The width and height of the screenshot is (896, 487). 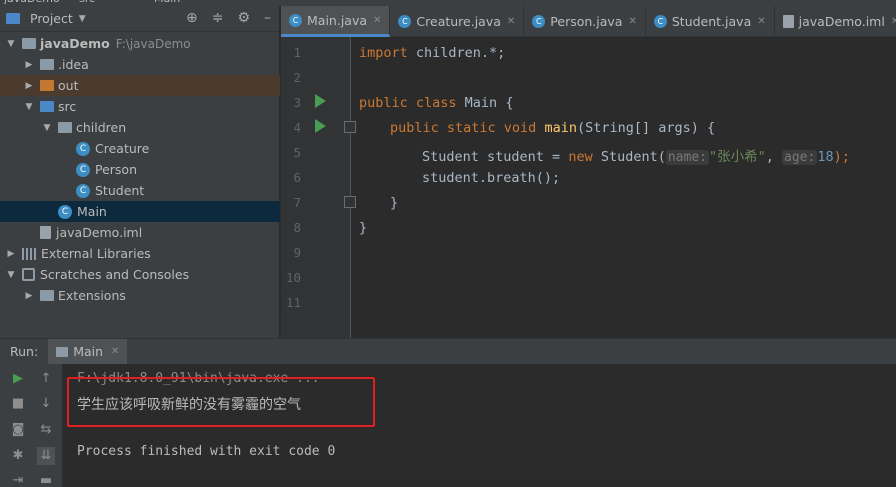 What do you see at coordinates (18, 379) in the screenshot?
I see `rerun-icon: ▶` at bounding box center [18, 379].